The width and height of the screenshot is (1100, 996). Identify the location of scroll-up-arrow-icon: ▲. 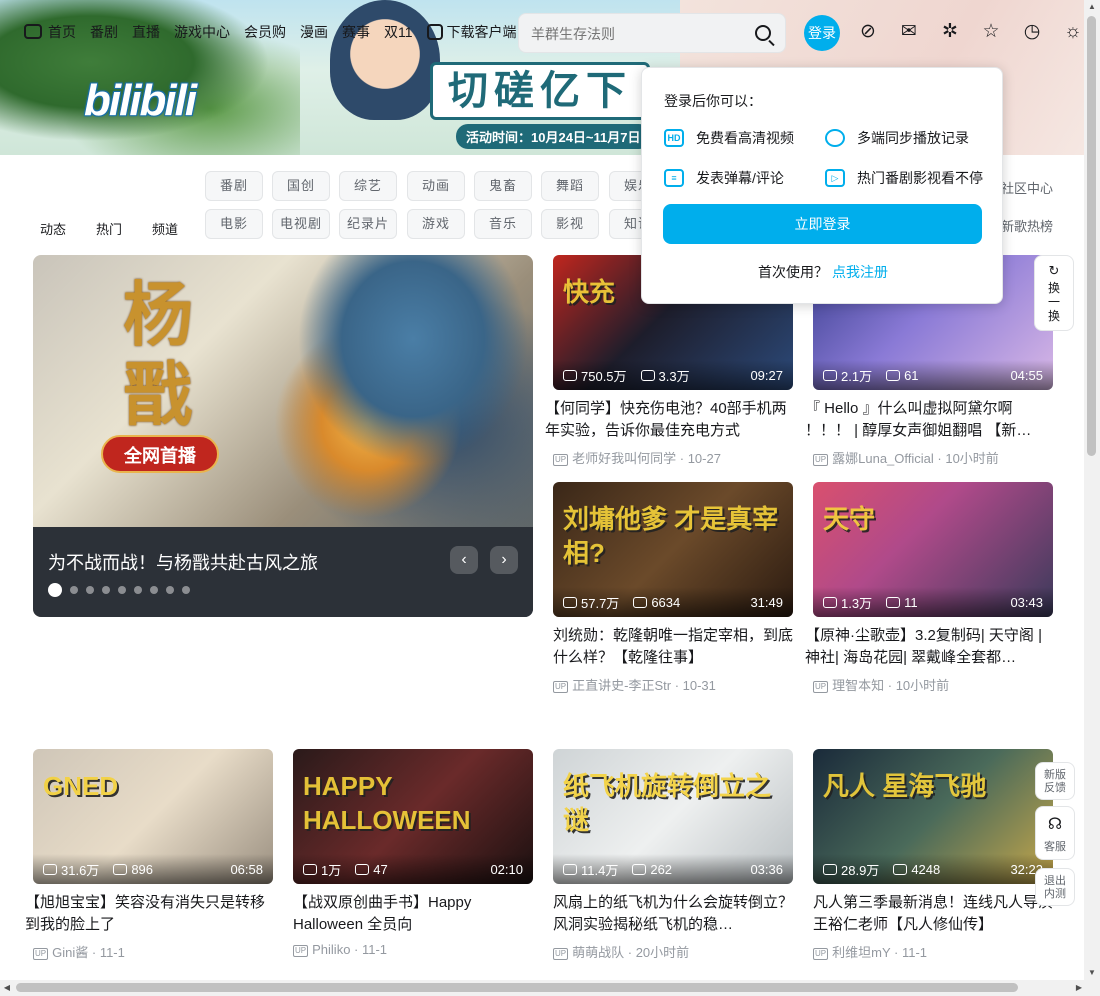
(1092, 7).